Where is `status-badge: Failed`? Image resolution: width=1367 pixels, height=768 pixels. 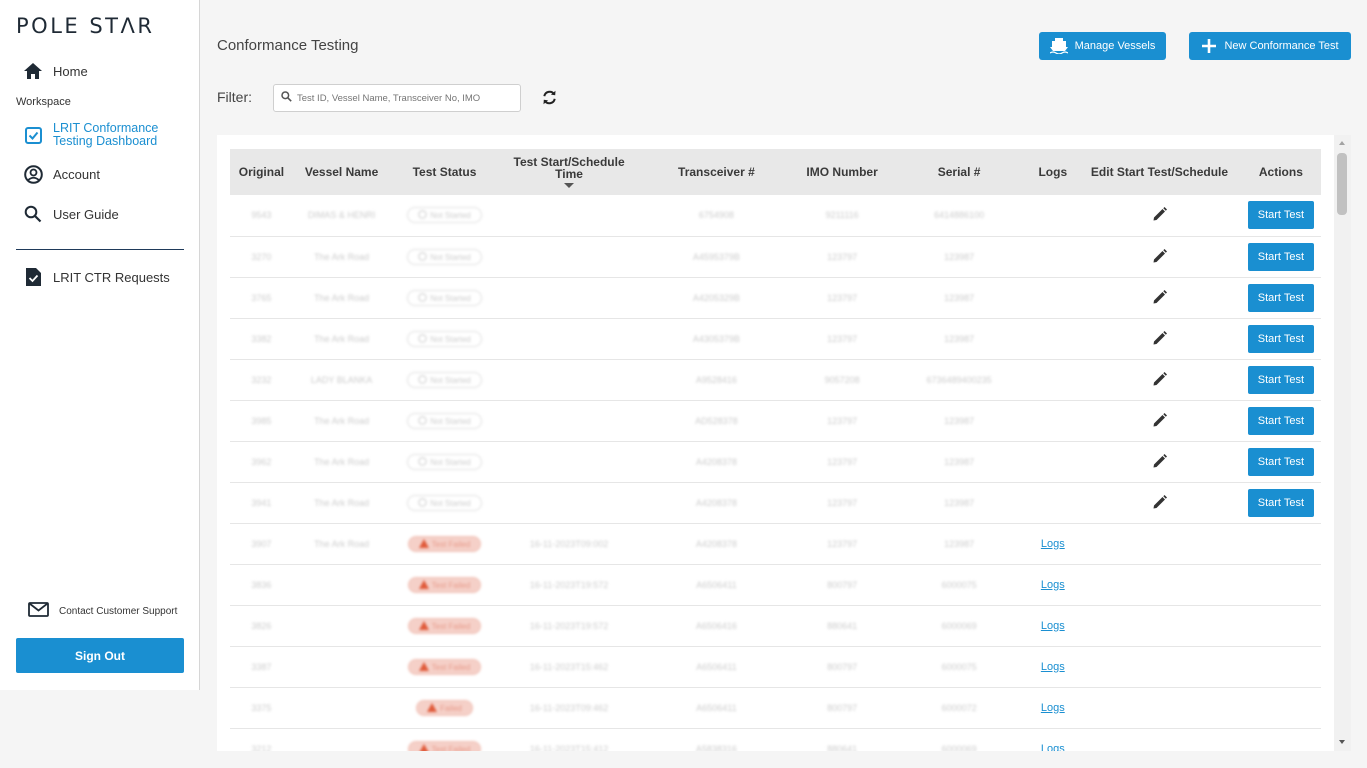 status-badge: Failed is located at coordinates (444, 707).